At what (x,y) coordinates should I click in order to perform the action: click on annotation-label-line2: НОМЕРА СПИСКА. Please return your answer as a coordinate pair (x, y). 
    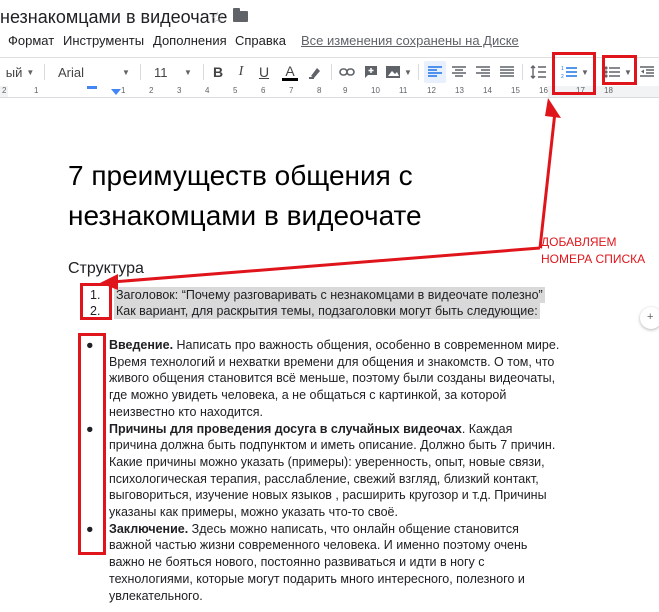
    Looking at the image, I should click on (593, 259).